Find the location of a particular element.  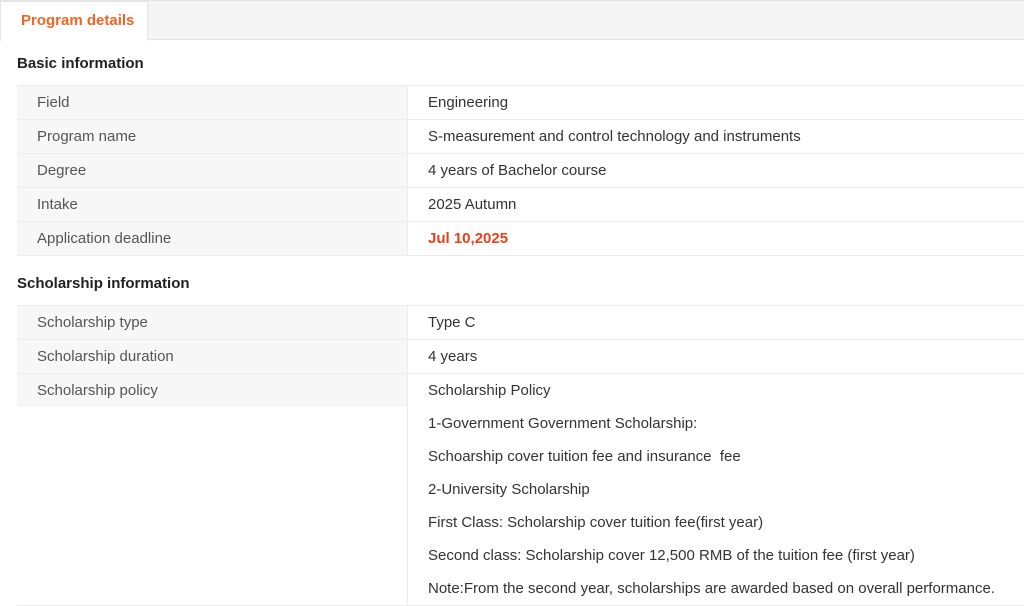

intake-value: 2025 Autumn is located at coordinates (472, 204).